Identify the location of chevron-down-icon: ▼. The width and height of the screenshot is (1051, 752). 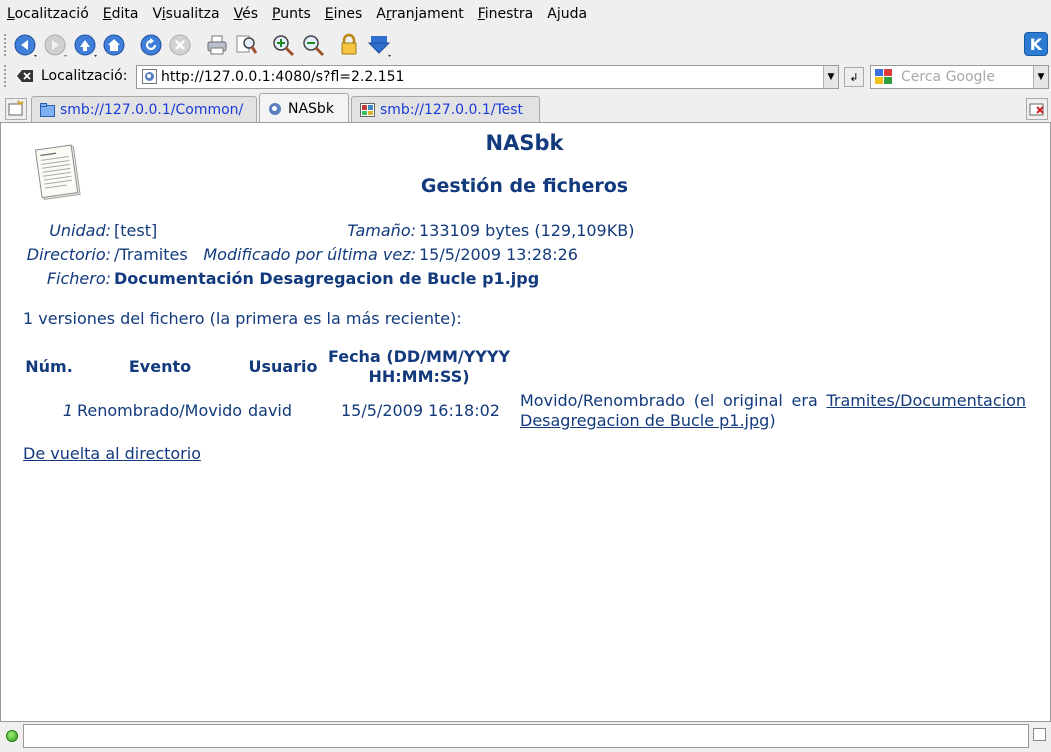
(831, 77).